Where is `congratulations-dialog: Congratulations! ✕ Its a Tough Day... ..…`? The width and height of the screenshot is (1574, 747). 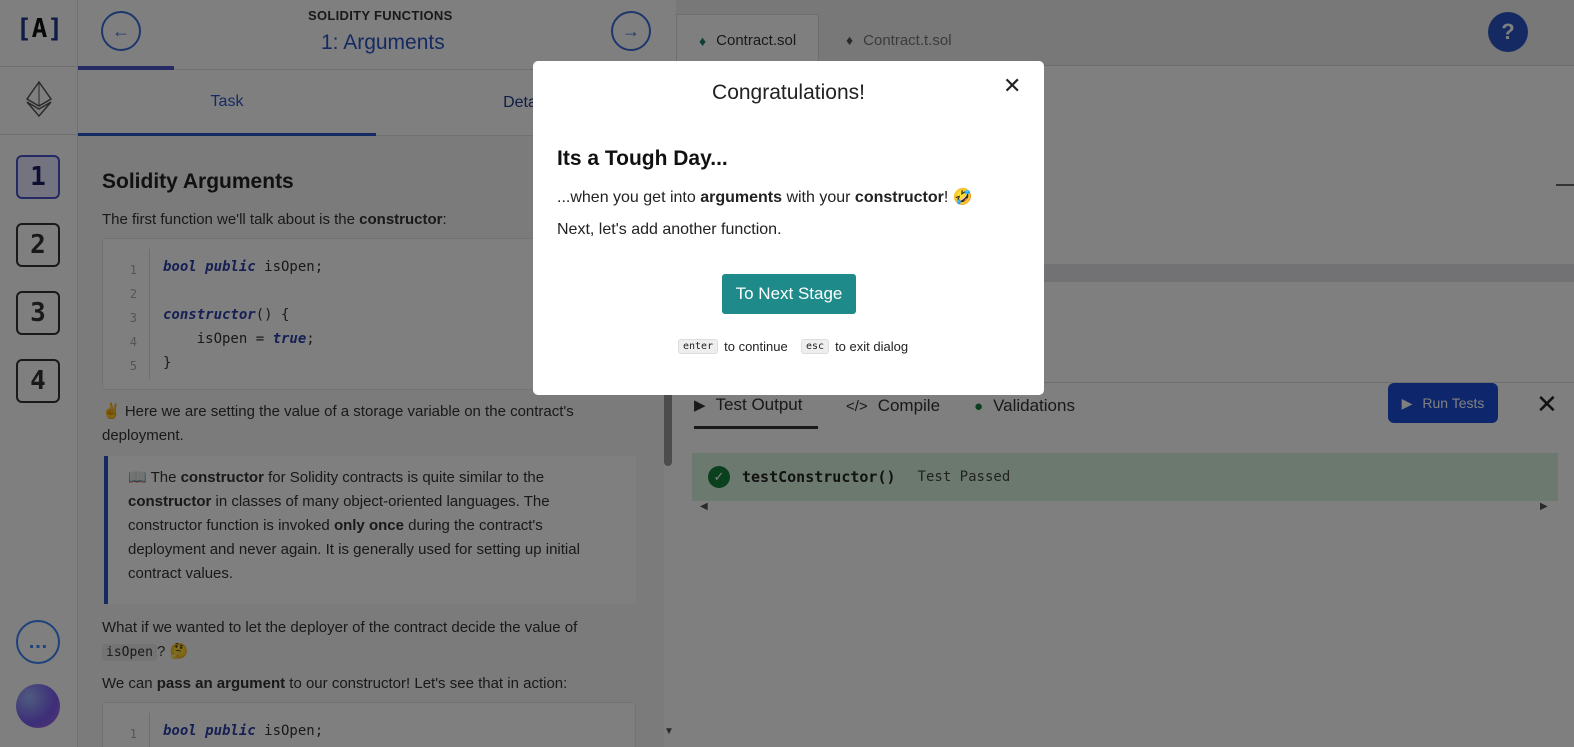 congratulations-dialog: Congratulations! ✕ Its a Tough Day... ..… is located at coordinates (788, 228).